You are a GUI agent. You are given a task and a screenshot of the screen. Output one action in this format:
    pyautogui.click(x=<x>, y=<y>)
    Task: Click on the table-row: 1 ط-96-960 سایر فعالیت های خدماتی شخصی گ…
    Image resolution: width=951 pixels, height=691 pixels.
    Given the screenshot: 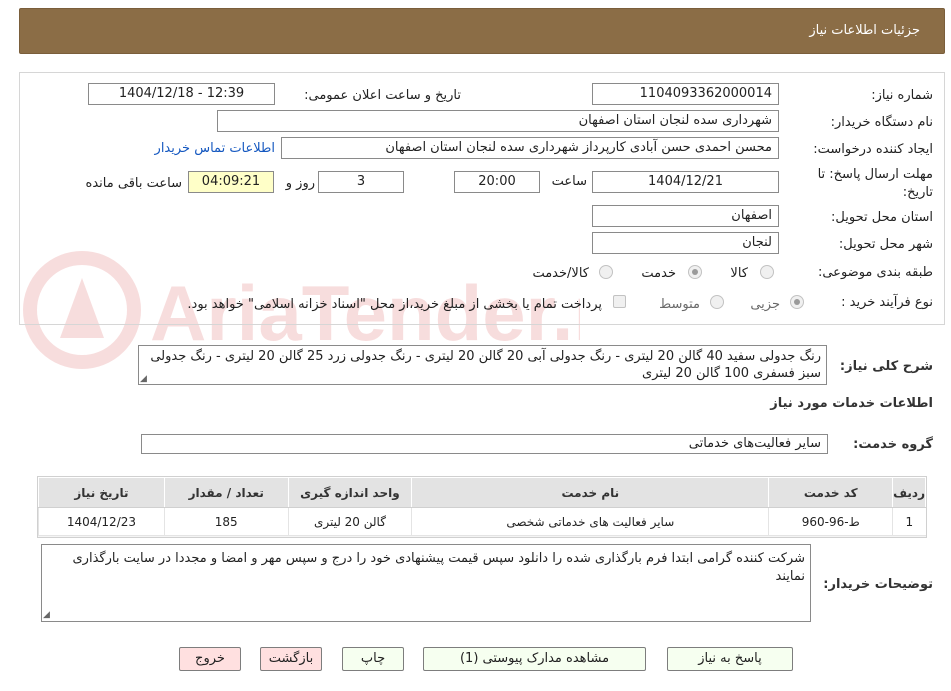 What is the action you would take?
    pyautogui.click(x=482, y=521)
    